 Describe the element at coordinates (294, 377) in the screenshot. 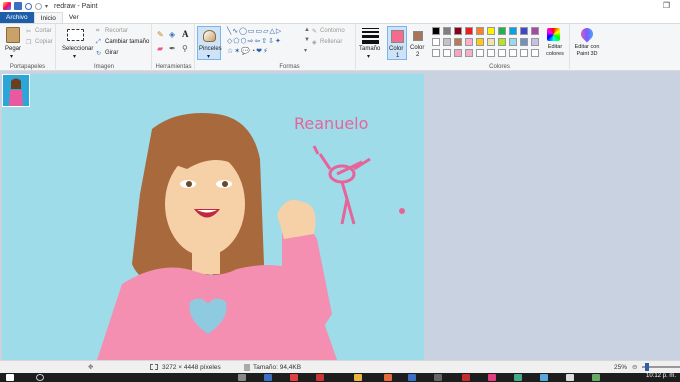

I see `taskbar-app-3-icon` at that location.